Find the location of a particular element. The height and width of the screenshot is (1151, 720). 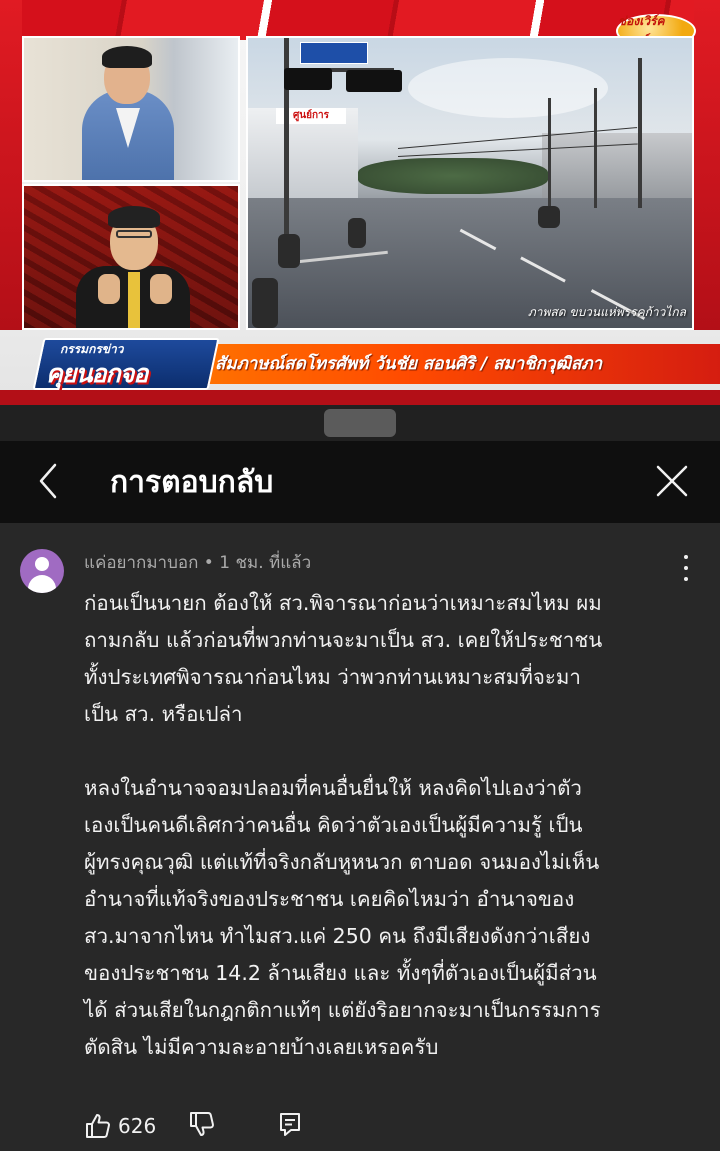

host-video-panel is located at coordinates (131, 109).